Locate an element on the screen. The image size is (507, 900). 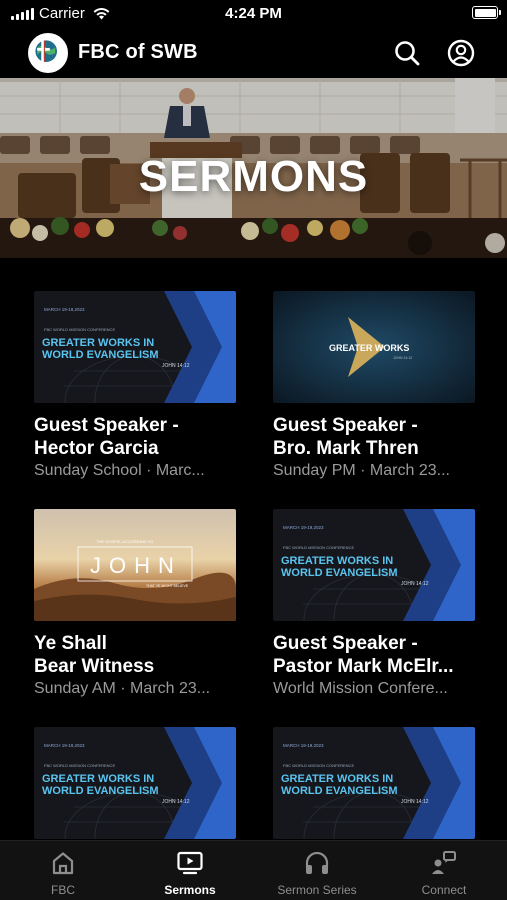
tab-label: Connect is located at coordinates (444, 890).